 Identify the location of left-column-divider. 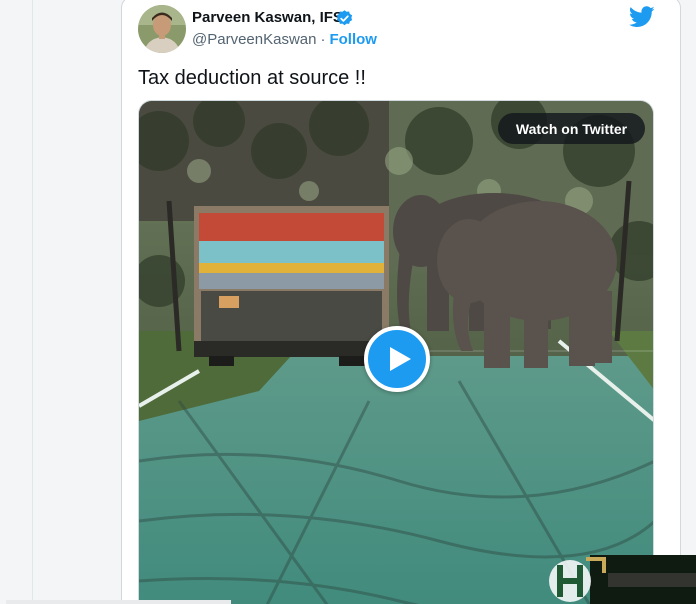
(32, 302).